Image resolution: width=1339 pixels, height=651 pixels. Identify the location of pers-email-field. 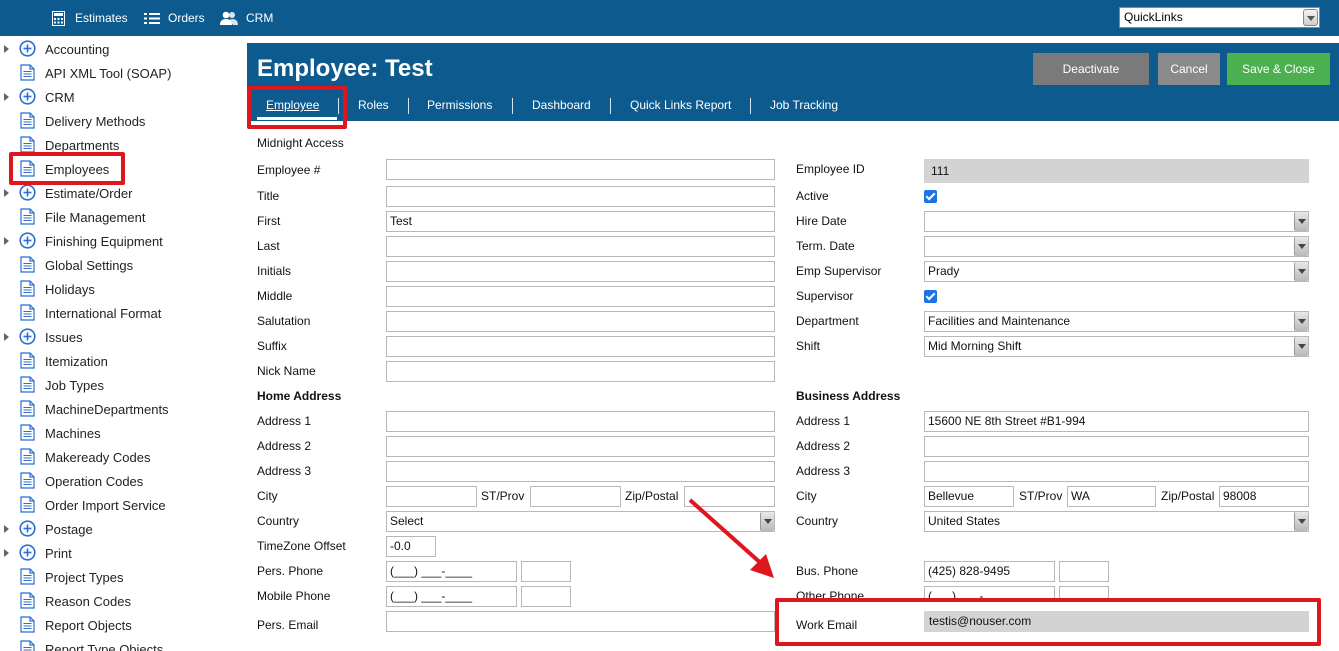
(580, 621).